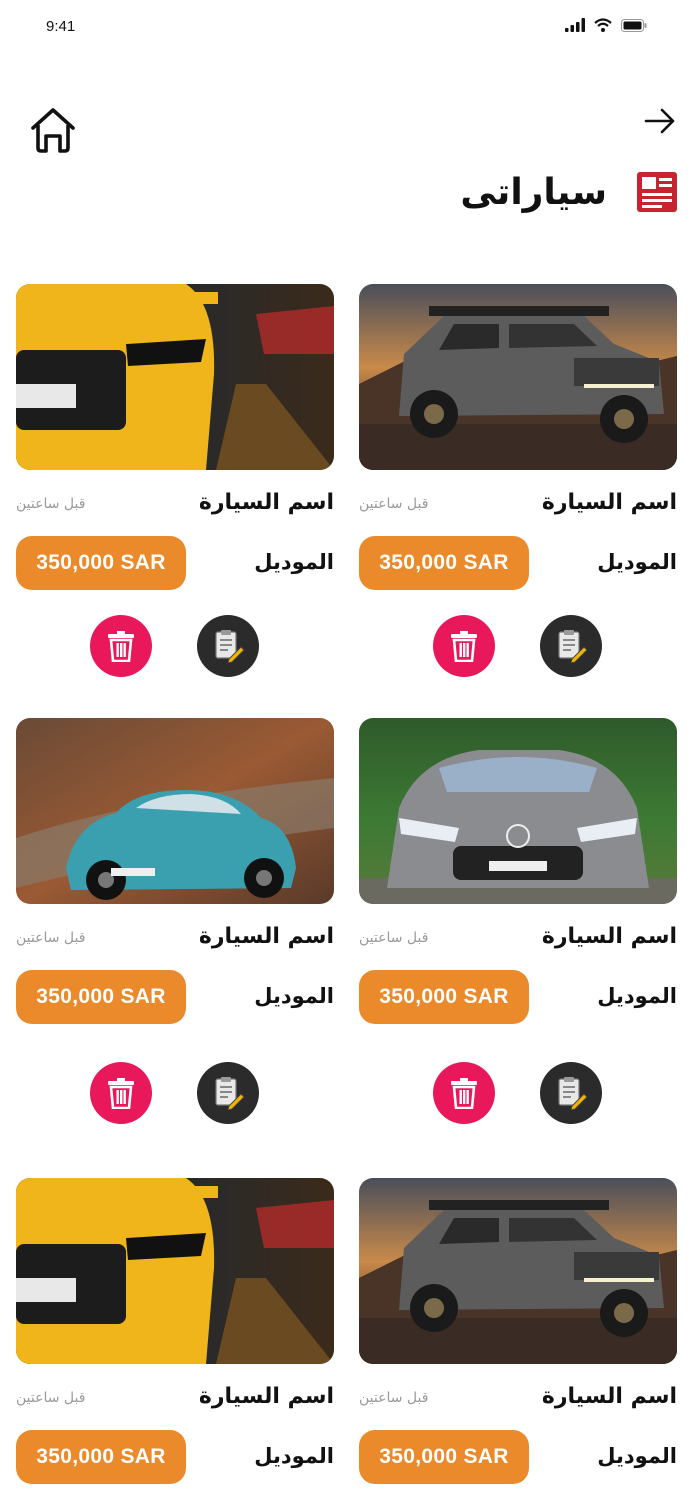  Describe the element at coordinates (657, 192) in the screenshot. I see `document-icon` at that location.